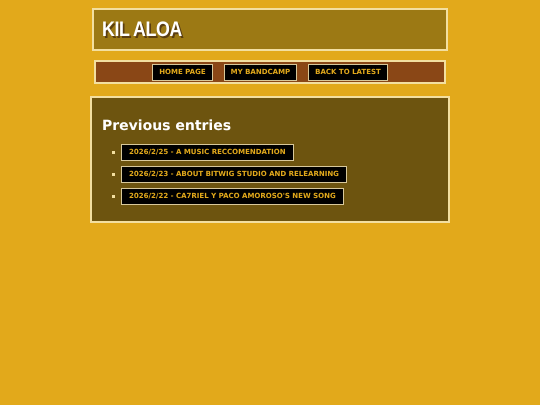  I want to click on section-heading: Previous entries, so click(167, 126).